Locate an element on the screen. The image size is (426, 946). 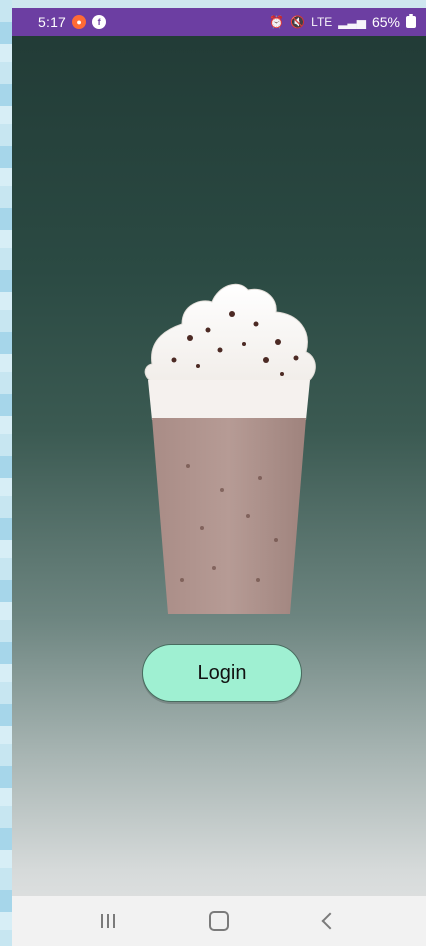
alarm-icon: ⏰ is located at coordinates (277, 22).